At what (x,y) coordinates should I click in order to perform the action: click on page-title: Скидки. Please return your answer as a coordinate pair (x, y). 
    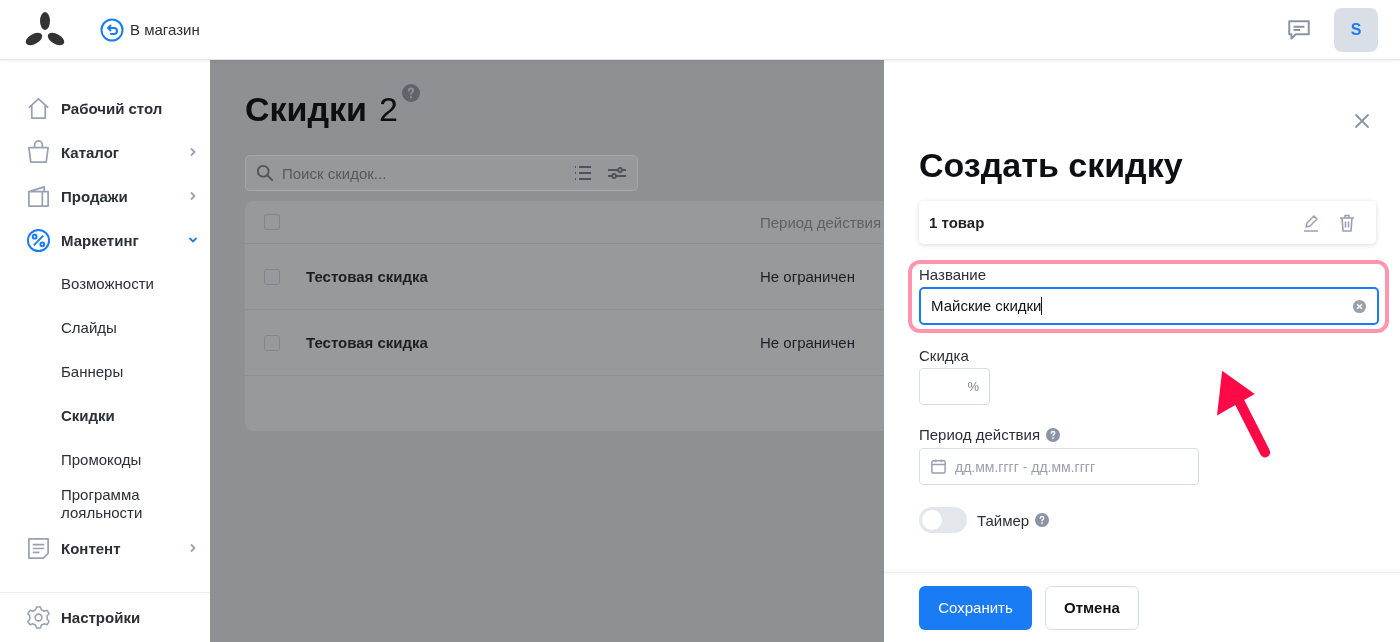
    Looking at the image, I should click on (306, 109).